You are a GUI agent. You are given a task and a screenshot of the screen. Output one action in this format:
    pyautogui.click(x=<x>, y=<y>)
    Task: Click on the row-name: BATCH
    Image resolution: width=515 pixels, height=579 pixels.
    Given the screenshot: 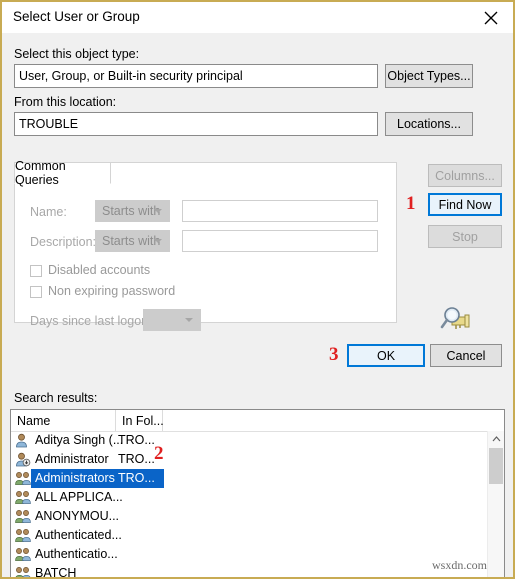 What is the action you would take?
    pyautogui.click(x=56, y=572)
    